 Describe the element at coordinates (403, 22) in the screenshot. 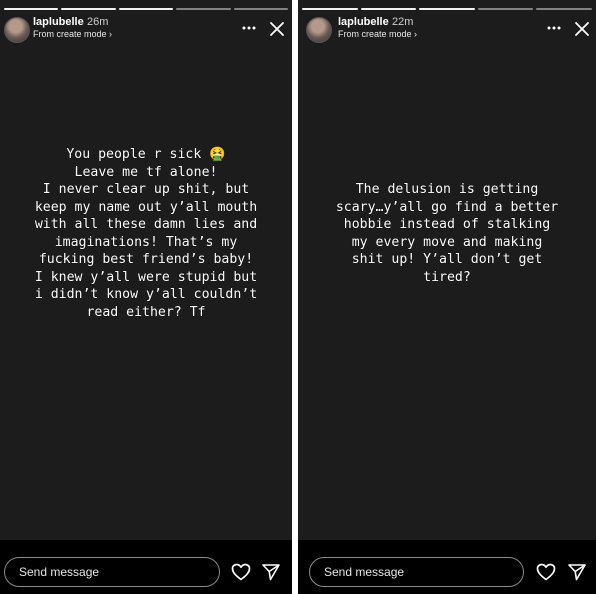

I see `time-ago: 22m` at that location.